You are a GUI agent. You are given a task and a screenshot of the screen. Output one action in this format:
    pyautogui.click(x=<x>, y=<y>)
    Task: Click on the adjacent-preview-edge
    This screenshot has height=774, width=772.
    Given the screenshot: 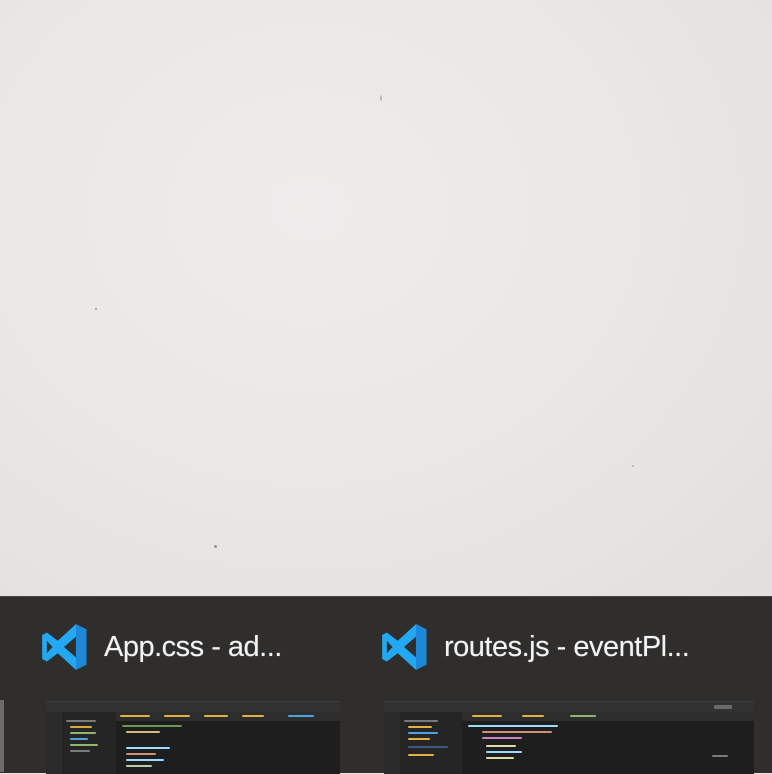 What is the action you would take?
    pyautogui.click(x=2, y=736)
    